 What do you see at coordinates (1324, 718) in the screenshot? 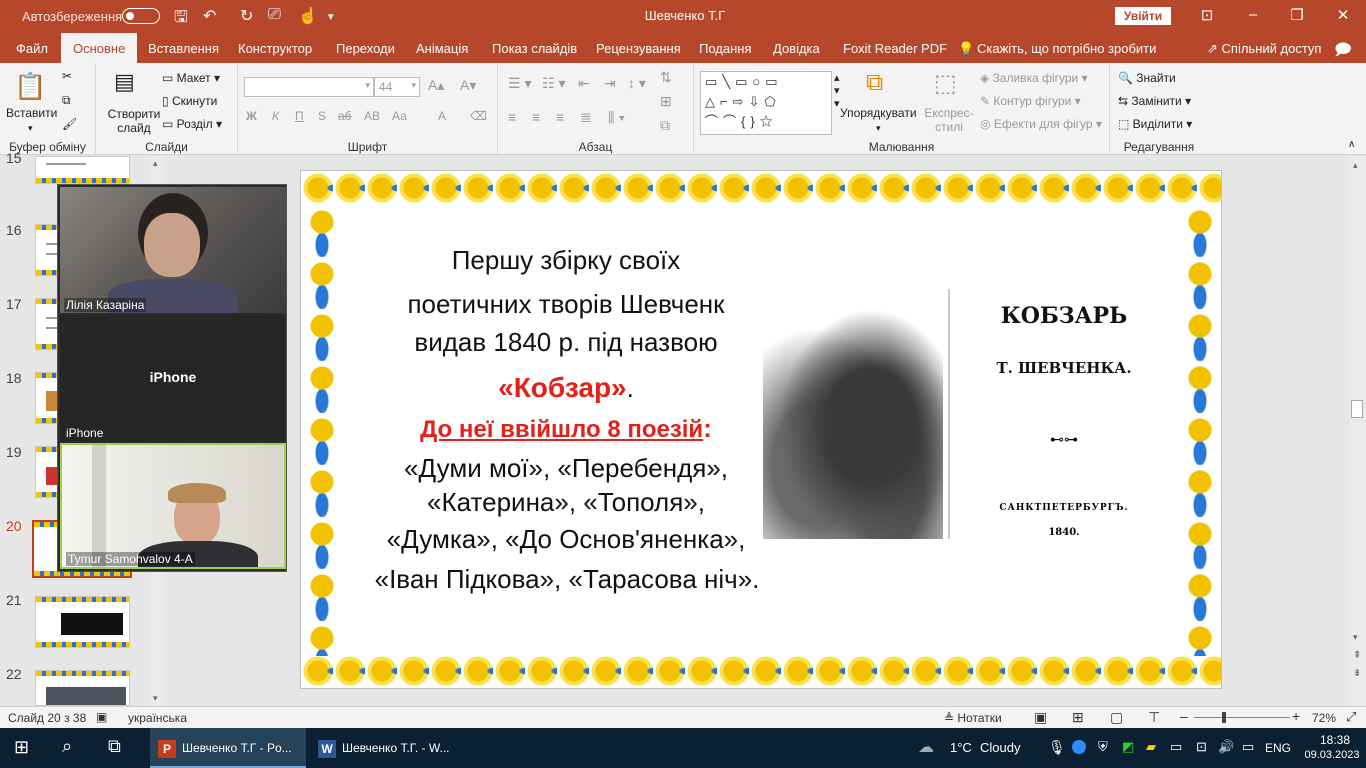
I see `zoom-level: 72%` at bounding box center [1324, 718].